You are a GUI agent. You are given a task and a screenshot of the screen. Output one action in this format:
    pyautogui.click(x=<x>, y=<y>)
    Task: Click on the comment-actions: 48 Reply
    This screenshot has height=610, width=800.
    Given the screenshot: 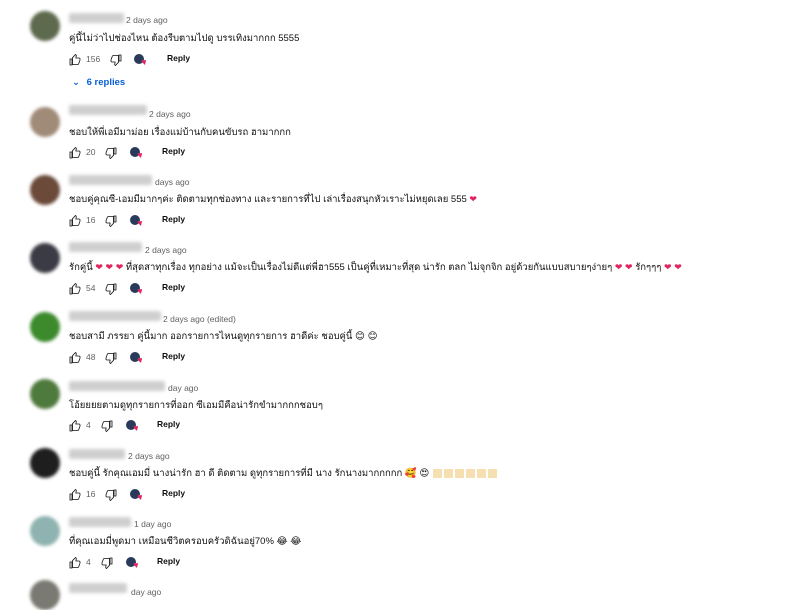 What is the action you would take?
    pyautogui.click(x=219, y=358)
    